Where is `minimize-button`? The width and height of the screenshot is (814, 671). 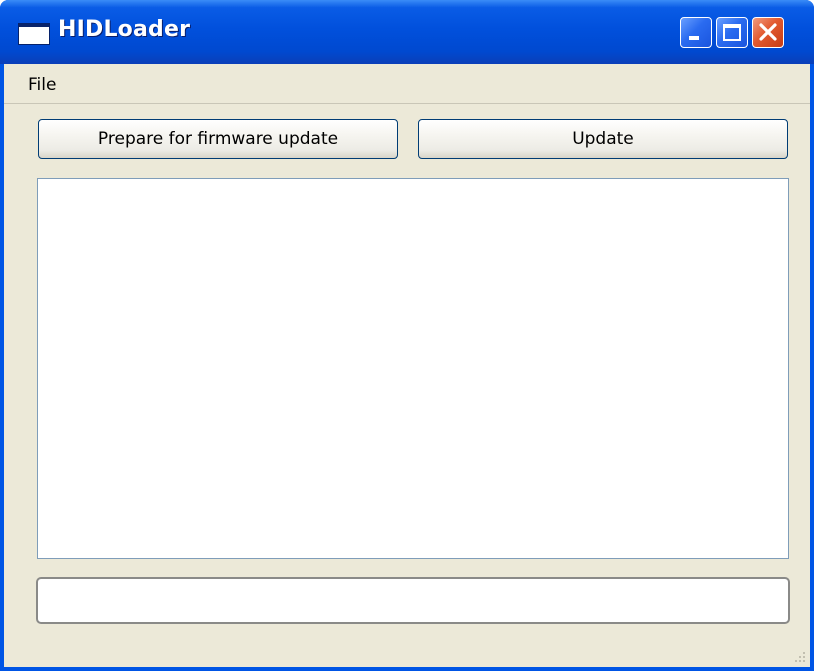 minimize-button is located at coordinates (696, 32).